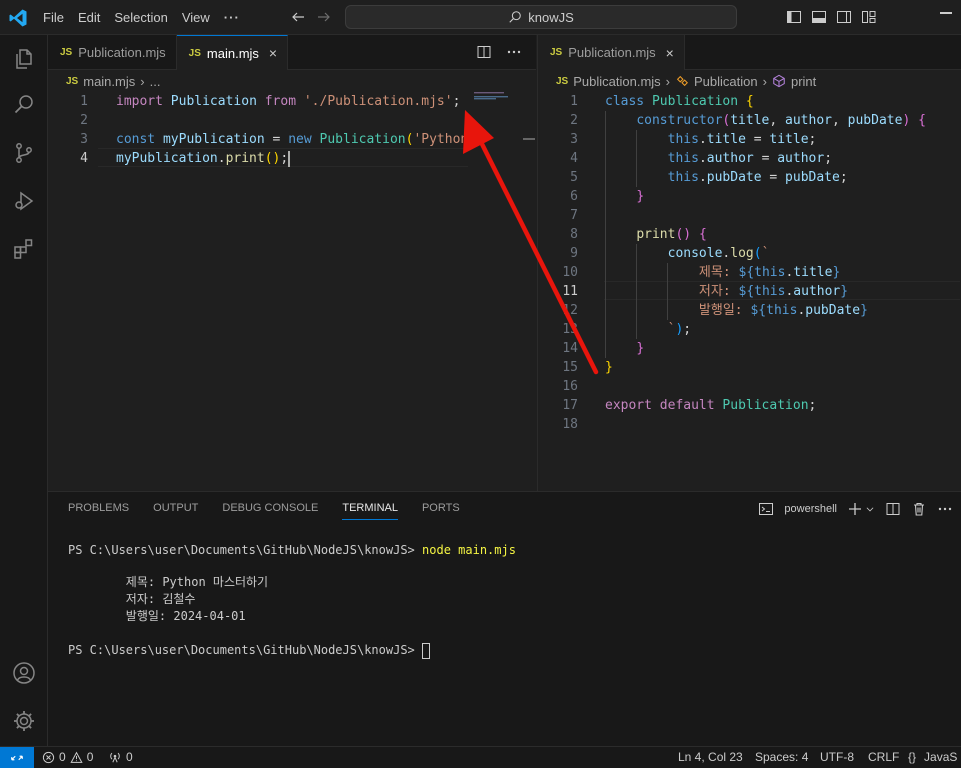 The image size is (961, 768). Describe the element at coordinates (298, 17) in the screenshot. I see `go-back-icon` at that location.